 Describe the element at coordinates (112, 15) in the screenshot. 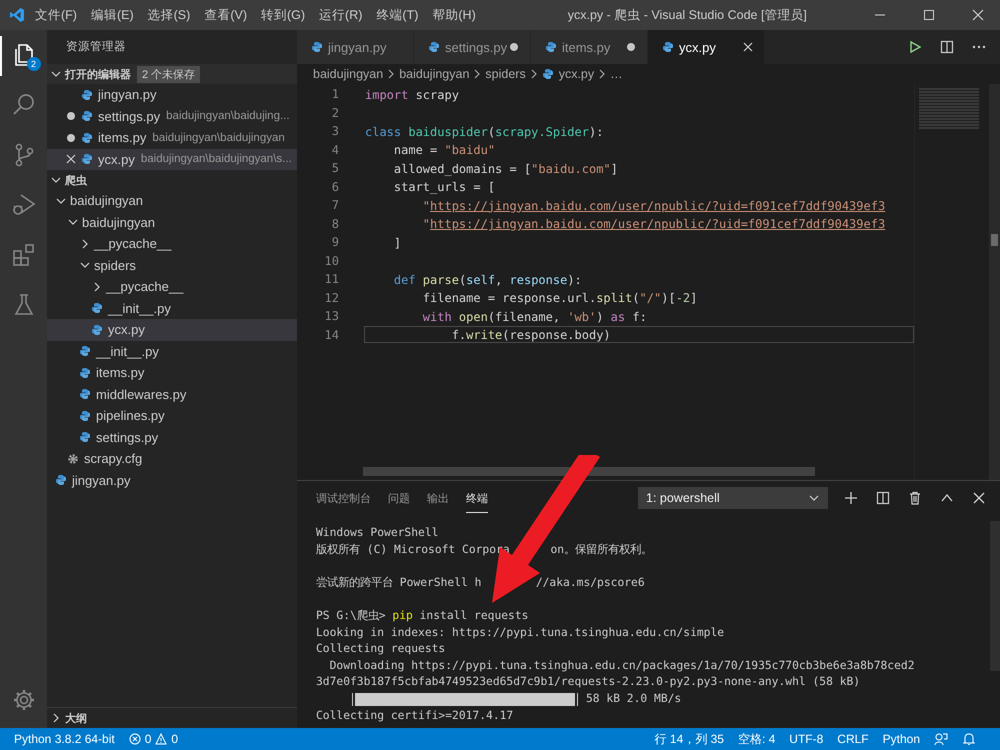

I see `menu-item: 编辑(E)` at that location.